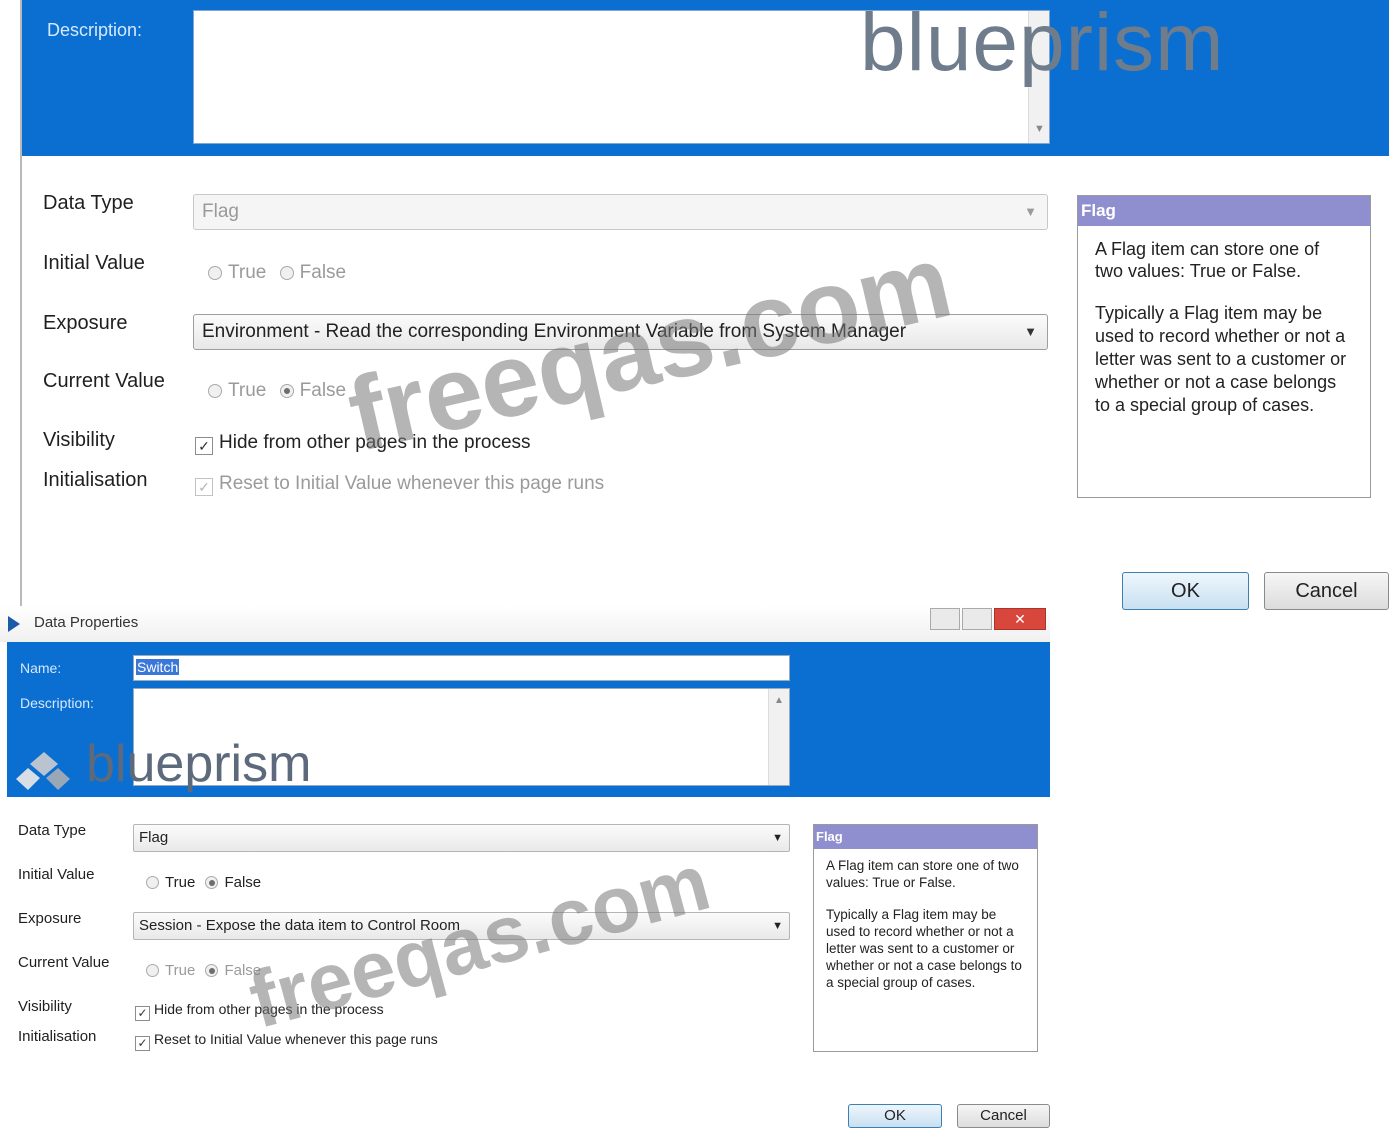 This screenshot has height=1128, width=1389. Describe the element at coordinates (14, 624) in the screenshot. I see `app-icon` at that location.